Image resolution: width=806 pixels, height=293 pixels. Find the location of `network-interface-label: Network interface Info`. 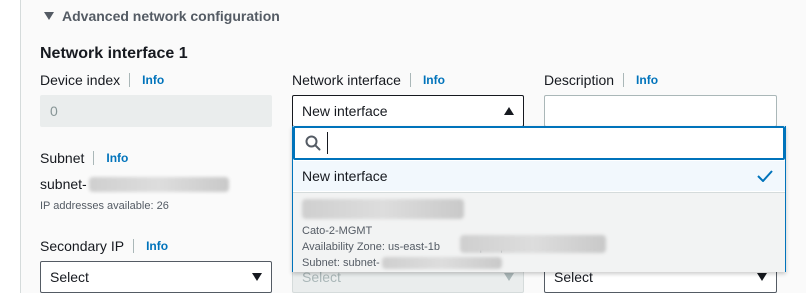

network-interface-label: Network interface Info is located at coordinates (368, 80).